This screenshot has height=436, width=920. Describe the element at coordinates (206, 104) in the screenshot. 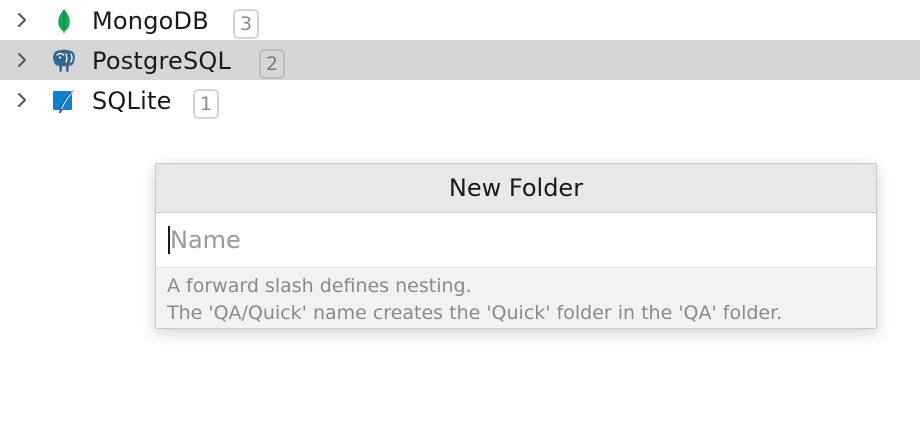

I see `count-badge: 1` at that location.